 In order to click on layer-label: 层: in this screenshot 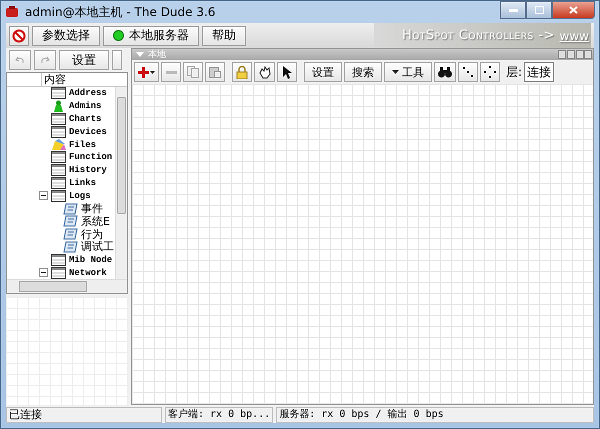, I will do `click(514, 72)`.